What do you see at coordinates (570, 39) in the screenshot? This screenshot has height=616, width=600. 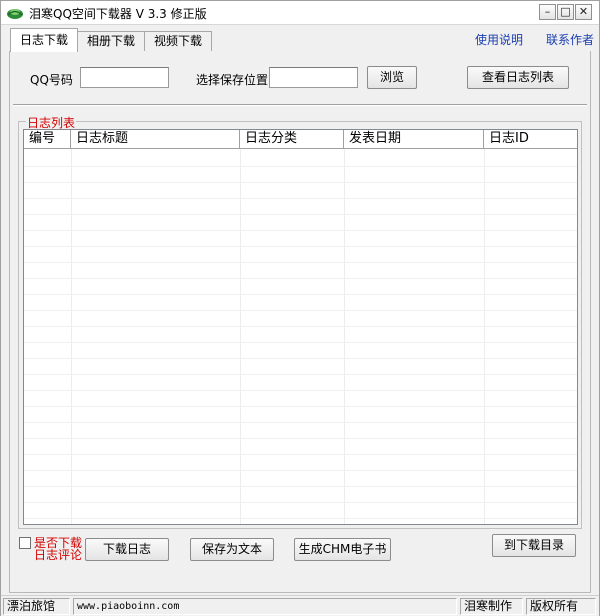 I see `contact-author-link: 联系作者` at bounding box center [570, 39].